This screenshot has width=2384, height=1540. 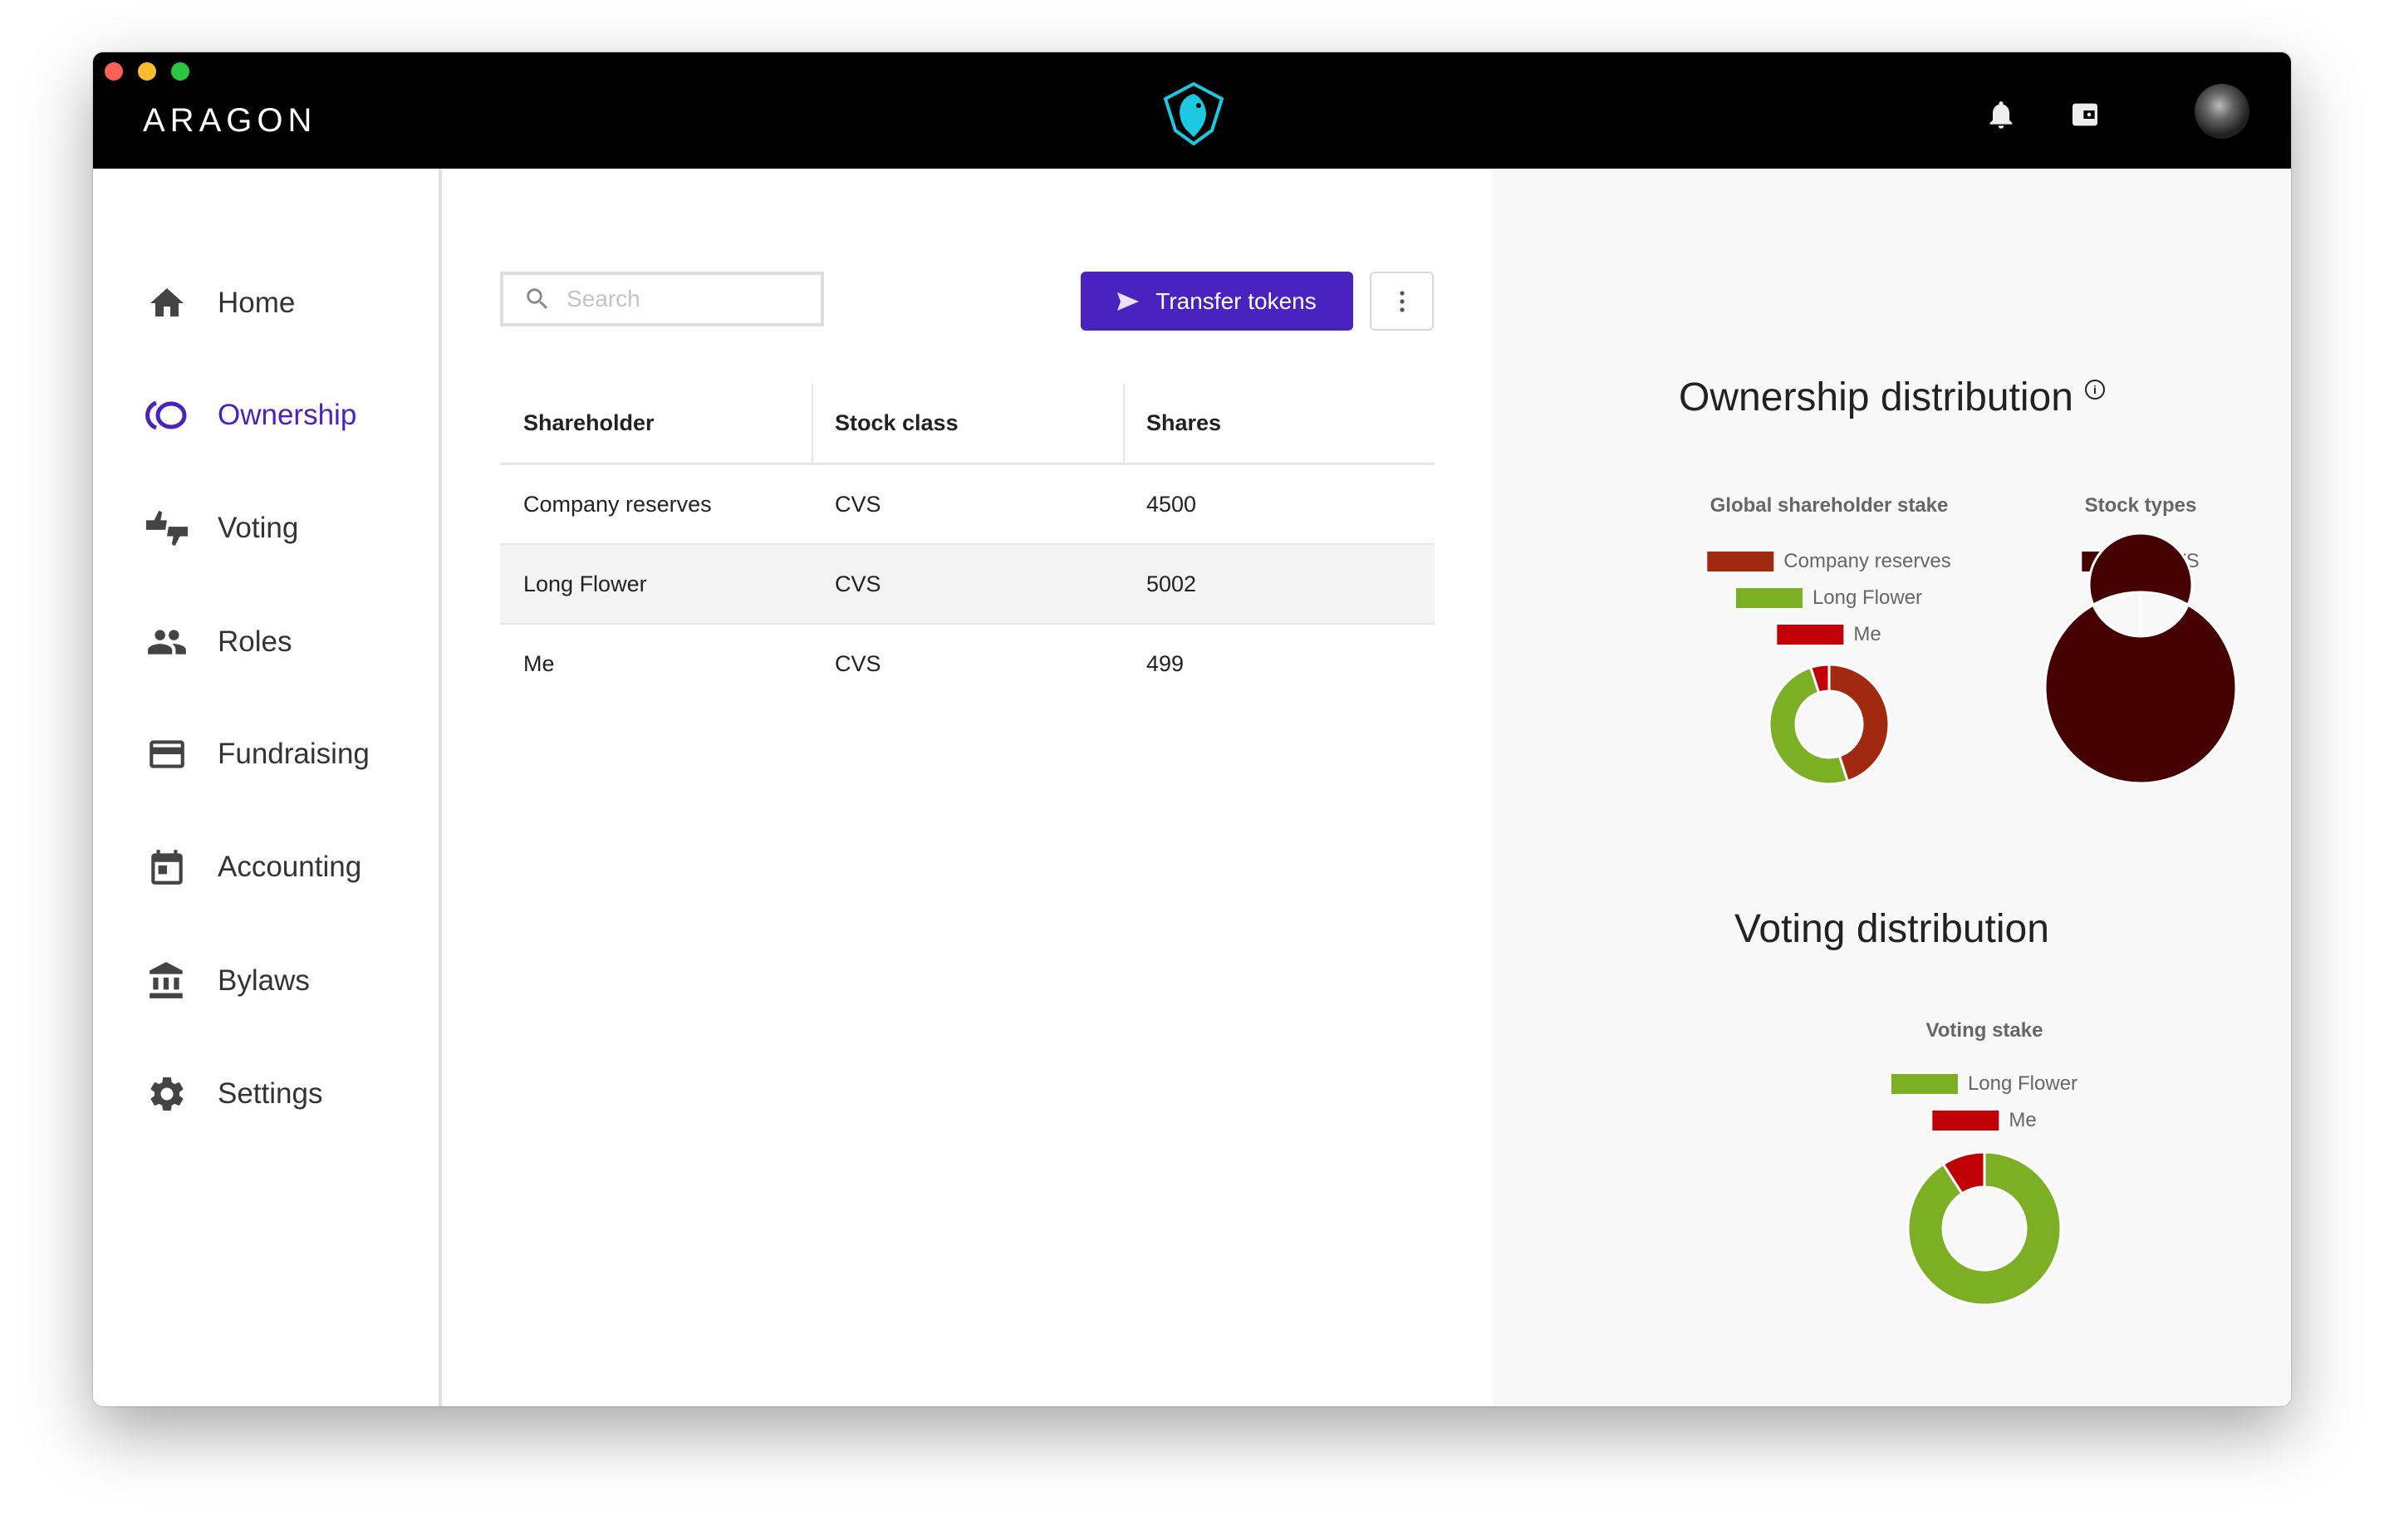 What do you see at coordinates (897, 423) in the screenshot?
I see `column-header-stock-class: Stock class` at bounding box center [897, 423].